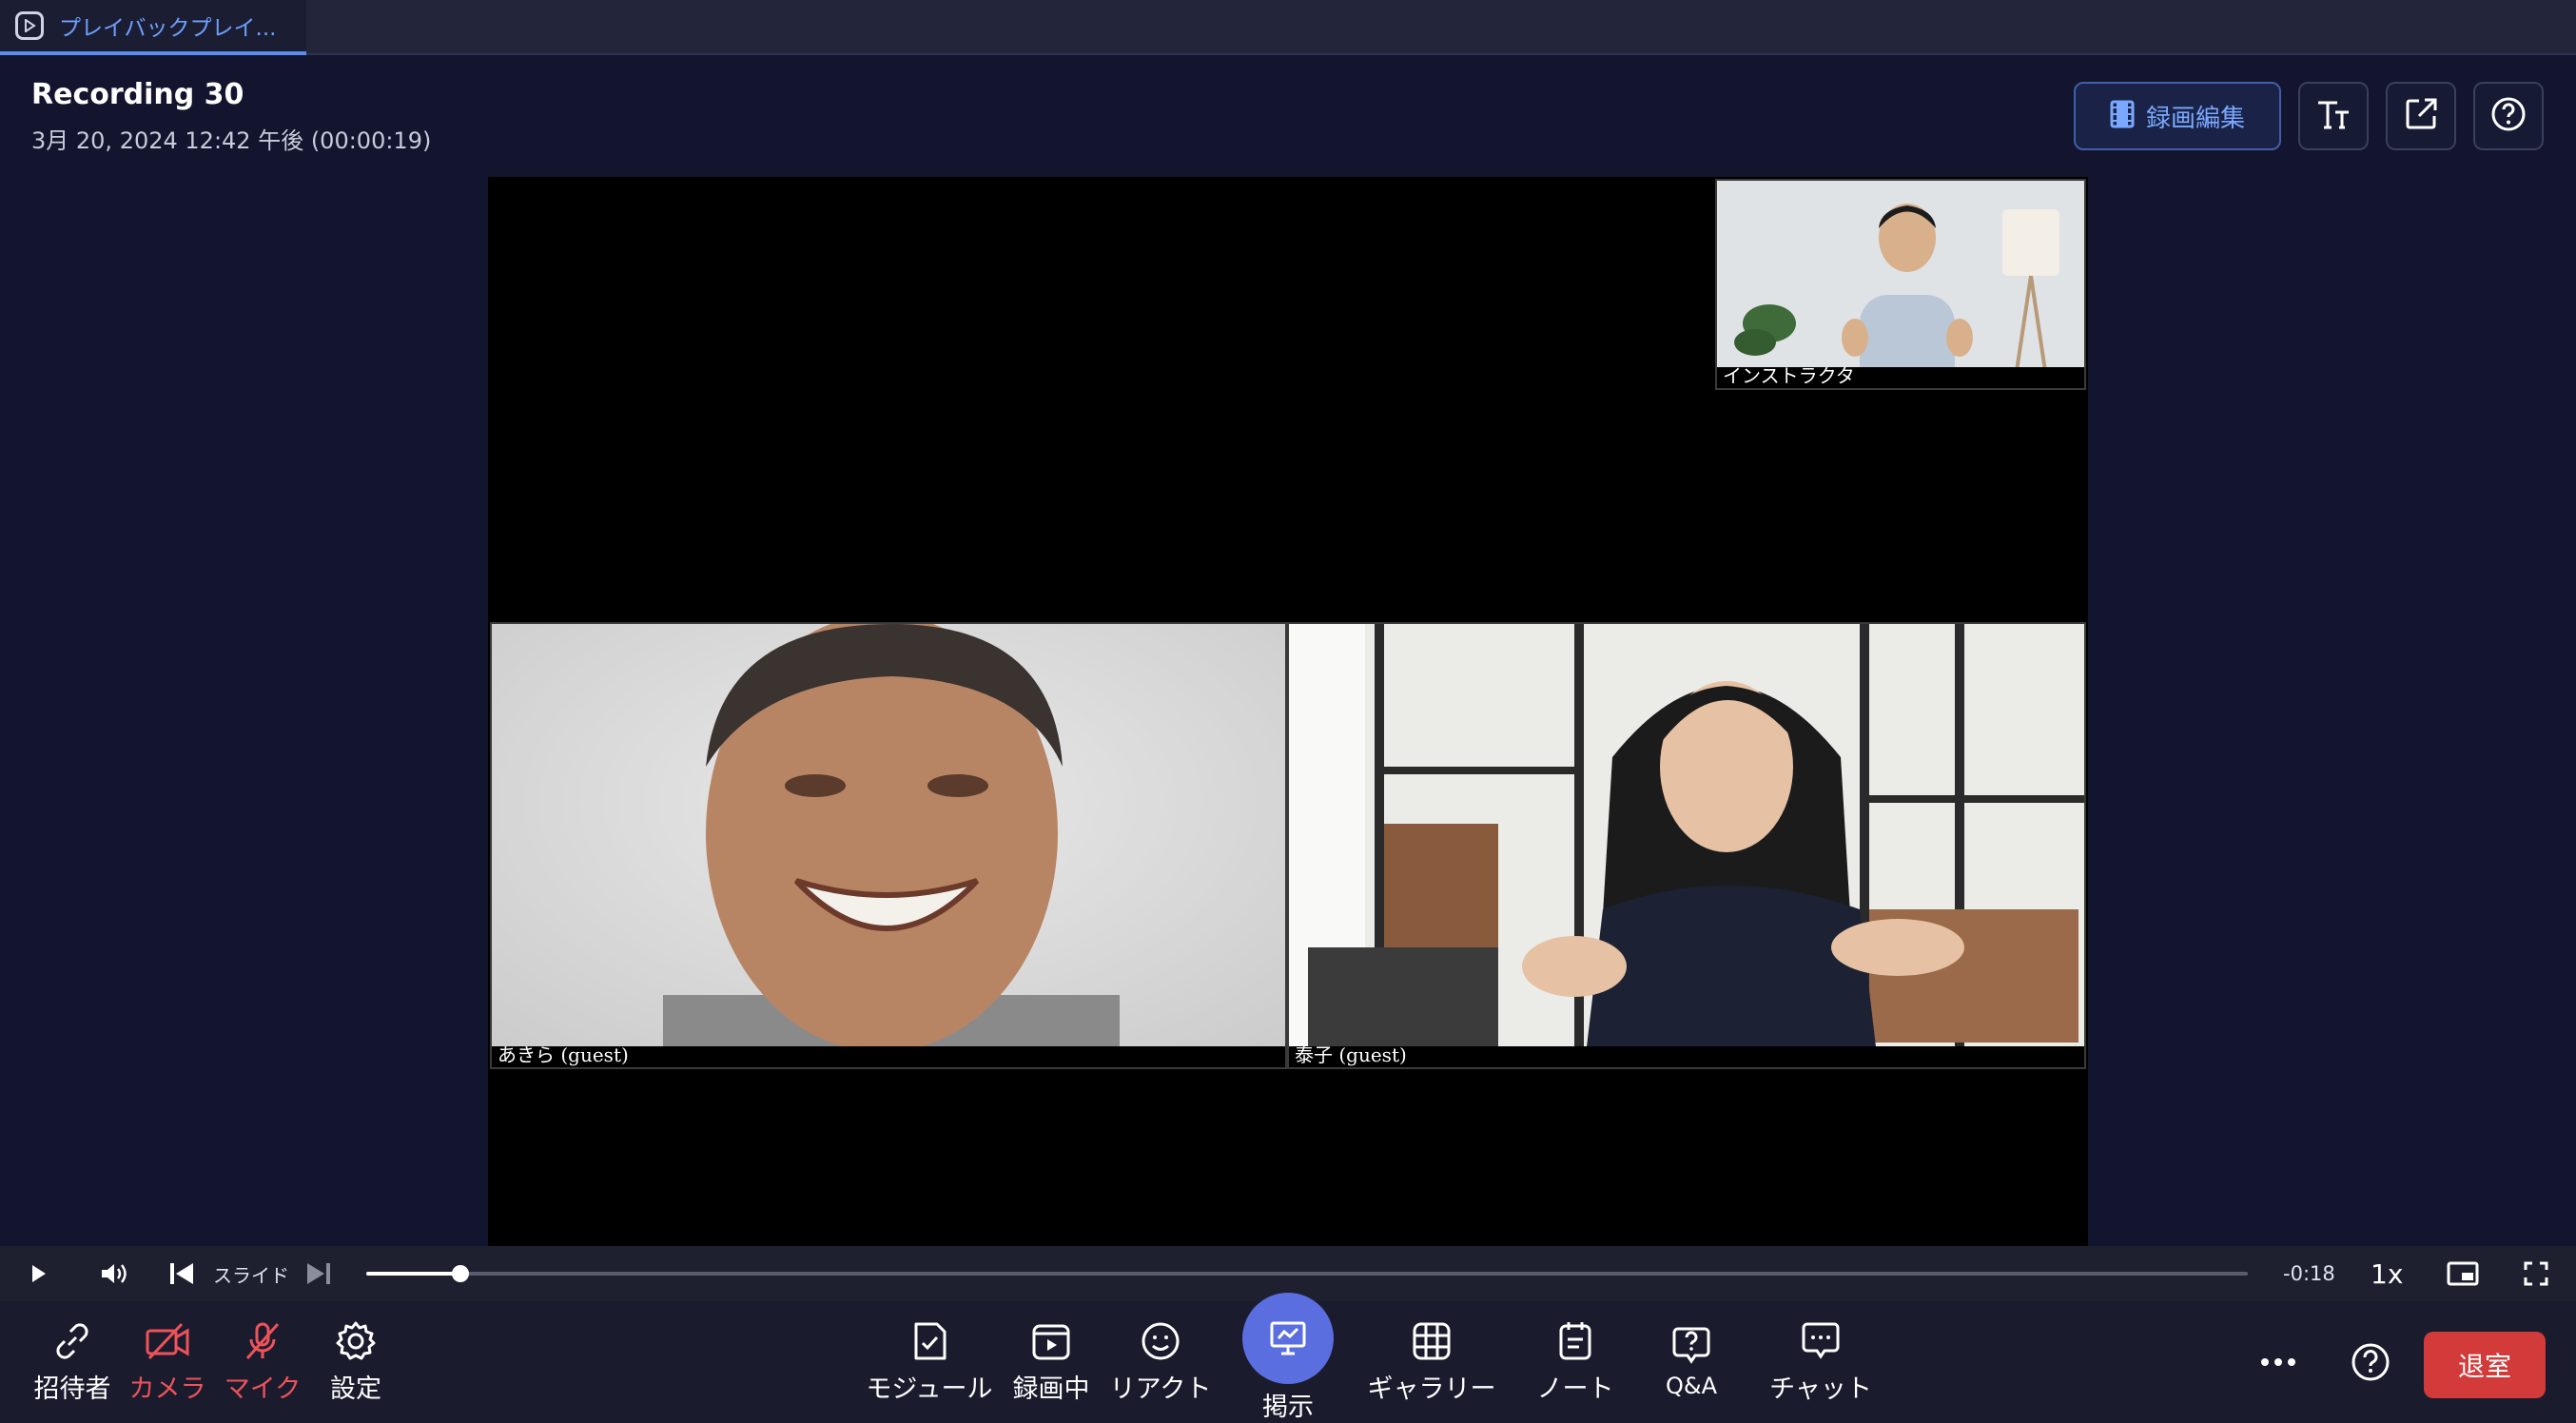 The image size is (2576, 1423). What do you see at coordinates (262, 1340) in the screenshot?
I see `mic-off-icon` at bounding box center [262, 1340].